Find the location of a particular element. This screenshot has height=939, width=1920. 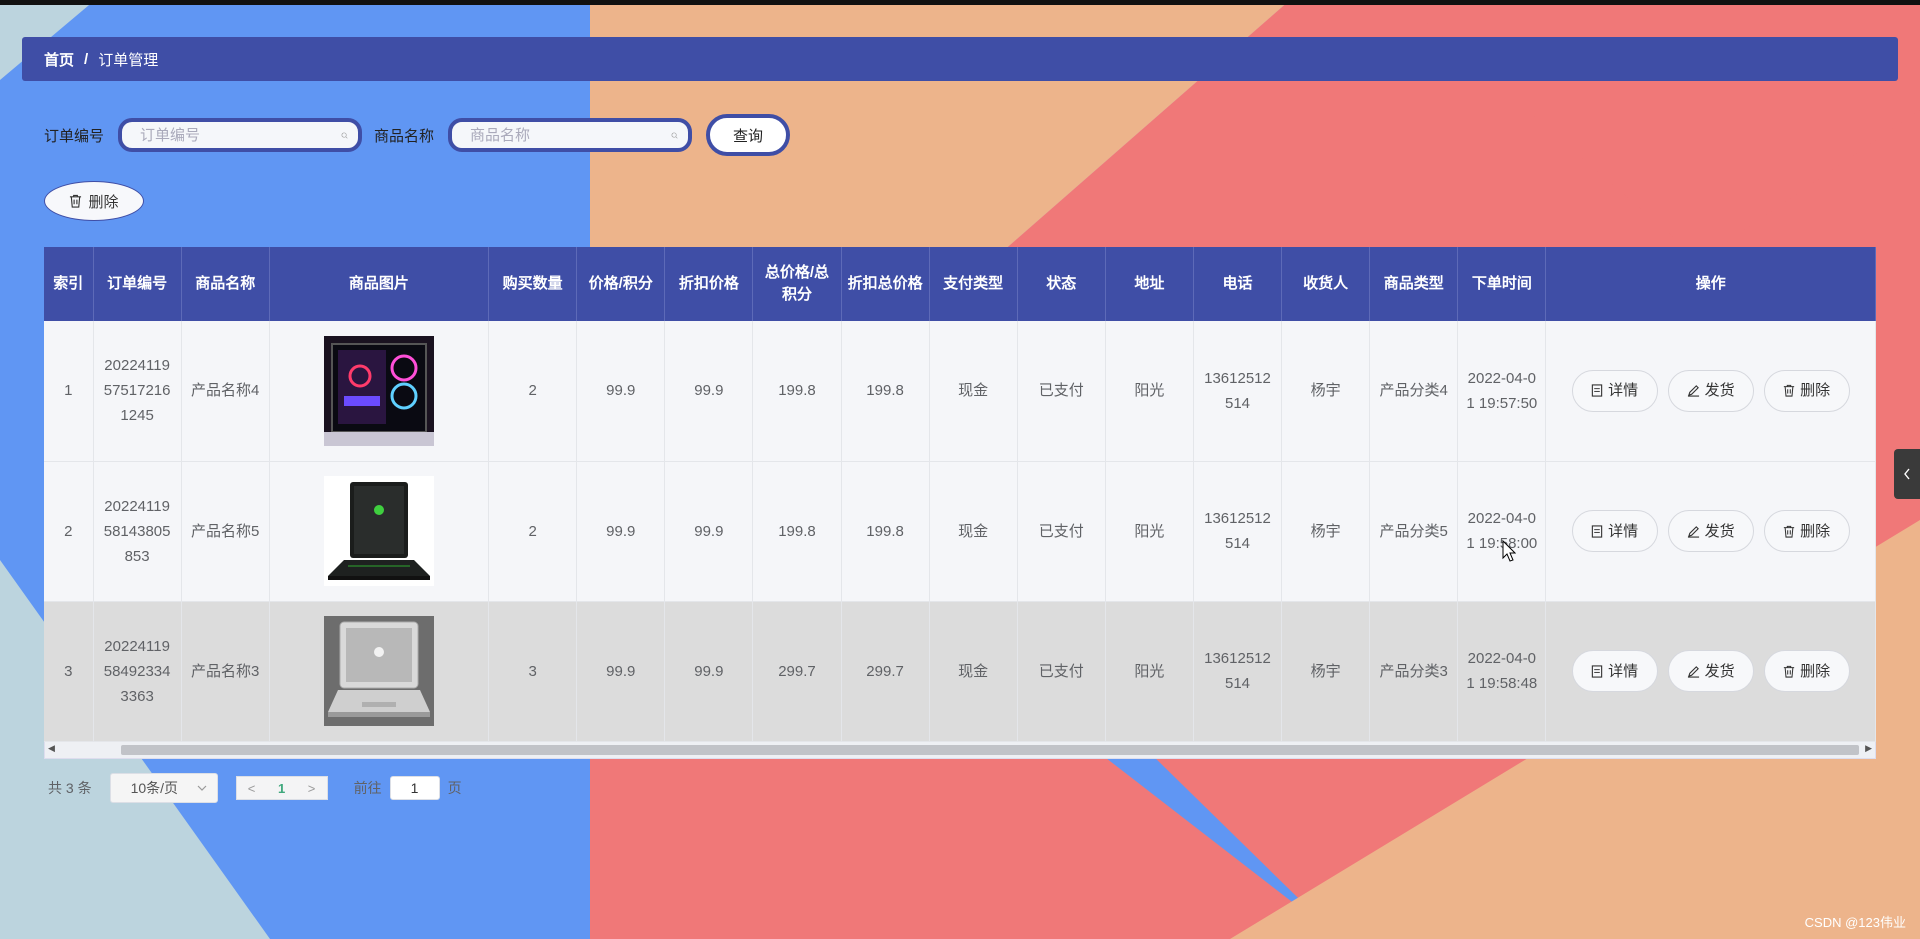

chevron-down-icon is located at coordinates (202, 788).